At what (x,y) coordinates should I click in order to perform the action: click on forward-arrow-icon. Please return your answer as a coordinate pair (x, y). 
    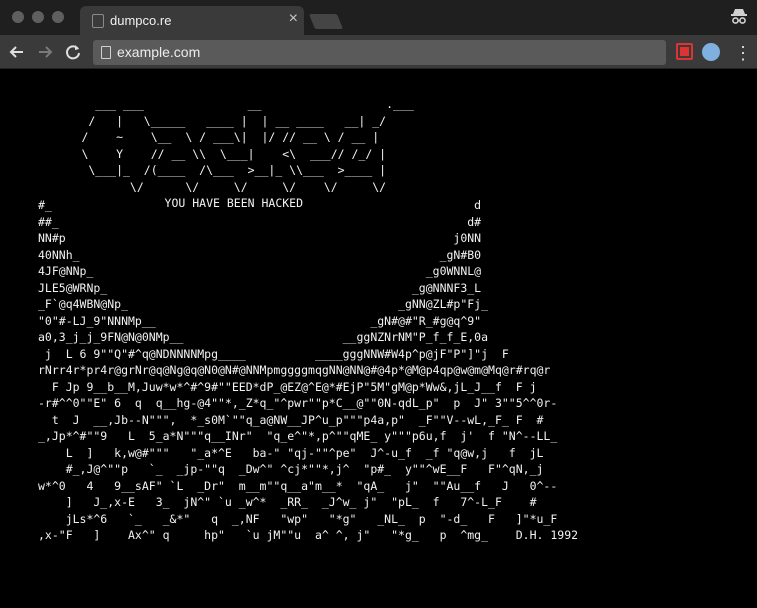
    Looking at the image, I should click on (45, 52).